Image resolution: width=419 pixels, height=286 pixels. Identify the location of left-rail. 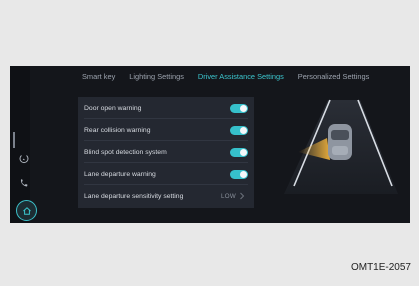
(23, 144).